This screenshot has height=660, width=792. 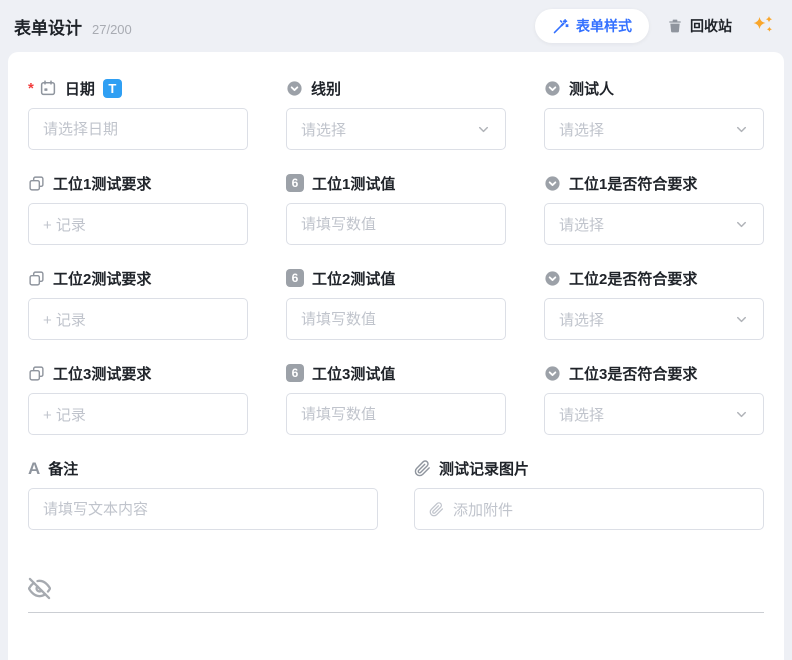 I want to click on field-label-row: * 日期 T, so click(x=138, y=88).